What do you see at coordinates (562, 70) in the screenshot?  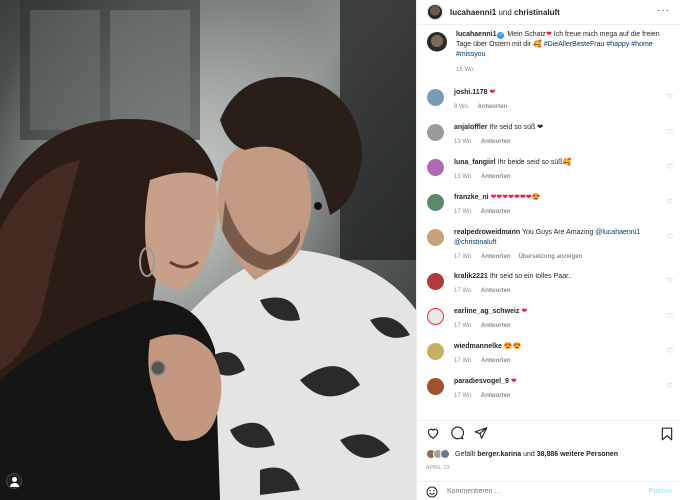 I see `caption-time: 18 Wo.` at bounding box center [562, 70].